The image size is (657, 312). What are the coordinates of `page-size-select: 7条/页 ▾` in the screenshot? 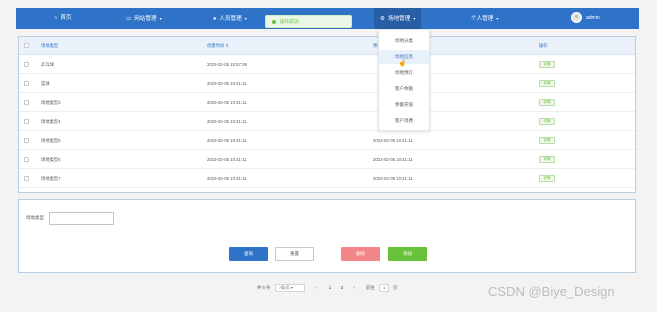 It's located at (290, 288).